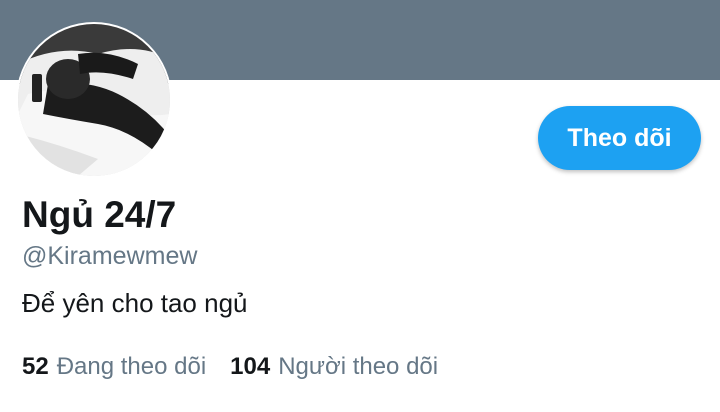  What do you see at coordinates (110, 256) in the screenshot?
I see `user-handle: @Kiramewmew` at bounding box center [110, 256].